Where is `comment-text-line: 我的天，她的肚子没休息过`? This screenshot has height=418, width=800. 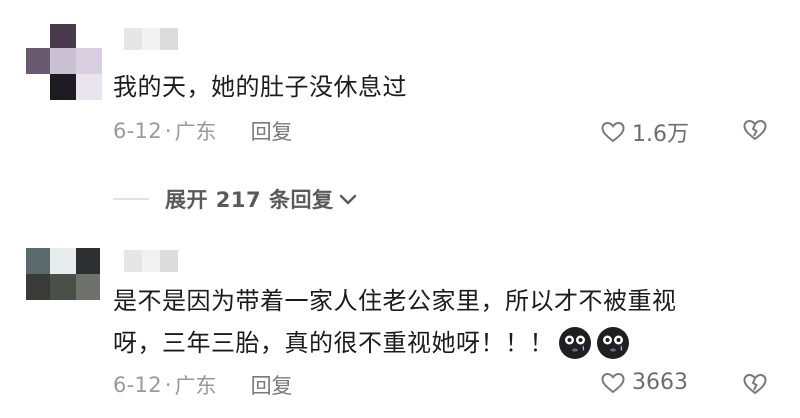
comment-text-line: 我的天，她的肚子没休息过 is located at coordinates (260, 87).